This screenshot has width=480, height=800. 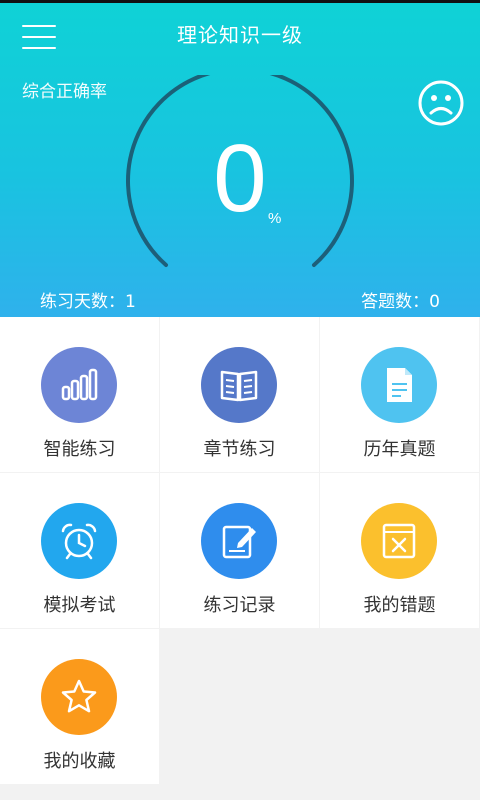 I want to click on tile-label: 模拟考试, so click(x=79, y=605).